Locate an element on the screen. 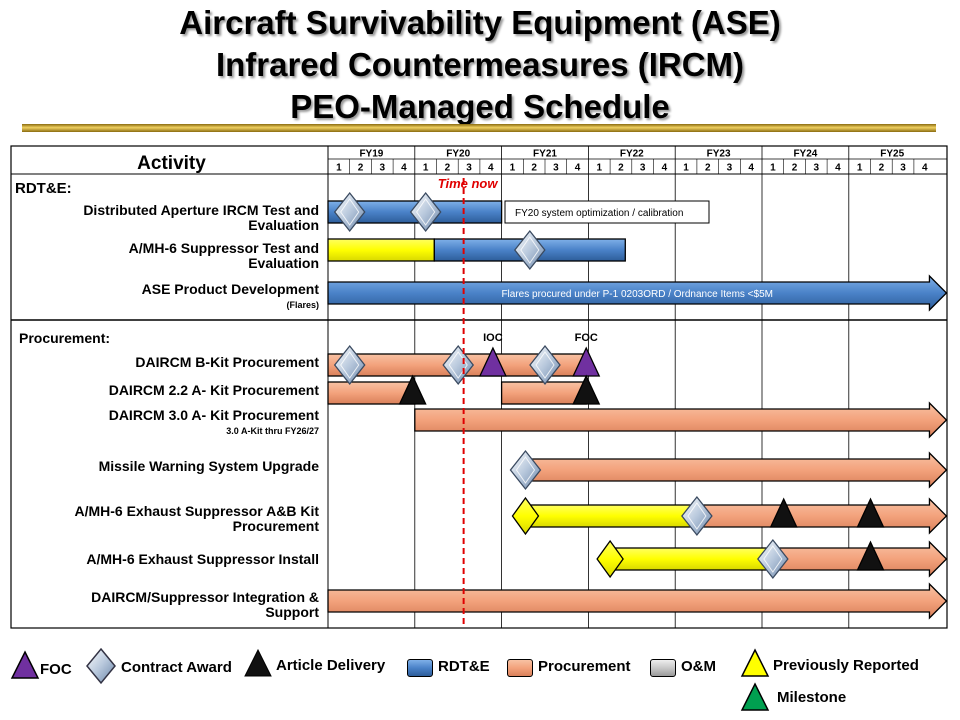 This screenshot has width=960, height=720. legend-foc-label: FOC is located at coordinates (56, 669).